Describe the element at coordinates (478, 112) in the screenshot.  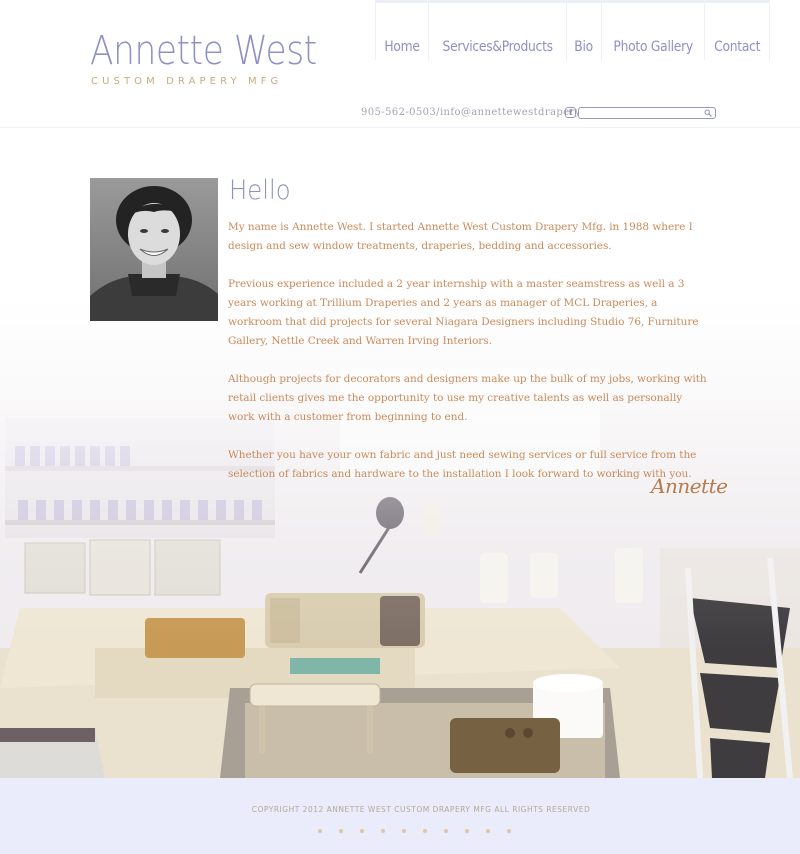
I see `contact-info: 905-562-0503/info@annettewestdrapery.ca` at that location.